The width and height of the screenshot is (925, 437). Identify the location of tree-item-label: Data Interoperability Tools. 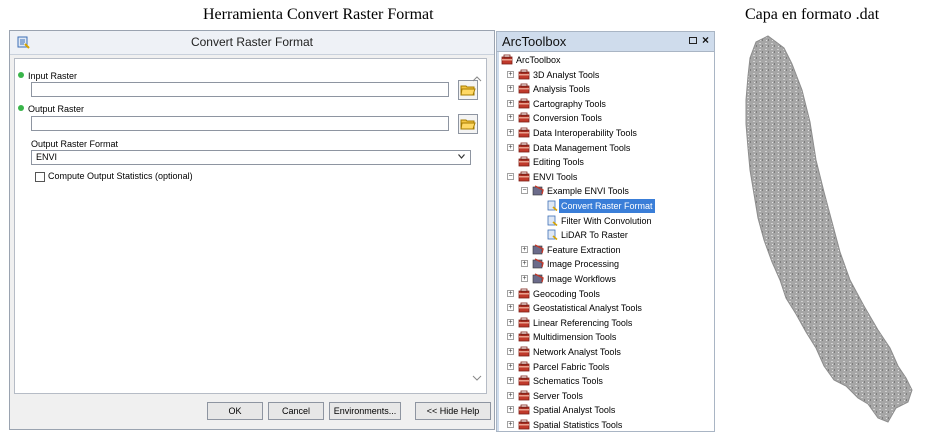
(585, 133).